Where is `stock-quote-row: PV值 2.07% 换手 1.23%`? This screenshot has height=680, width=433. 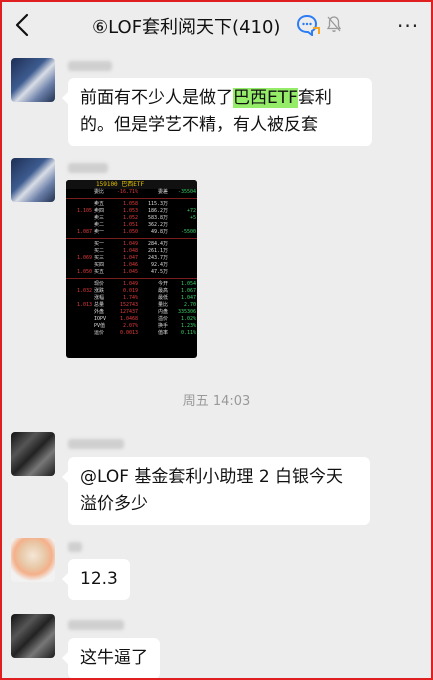 stock-quote-row: PV值 2.07% 换手 1.23% is located at coordinates (131, 326).